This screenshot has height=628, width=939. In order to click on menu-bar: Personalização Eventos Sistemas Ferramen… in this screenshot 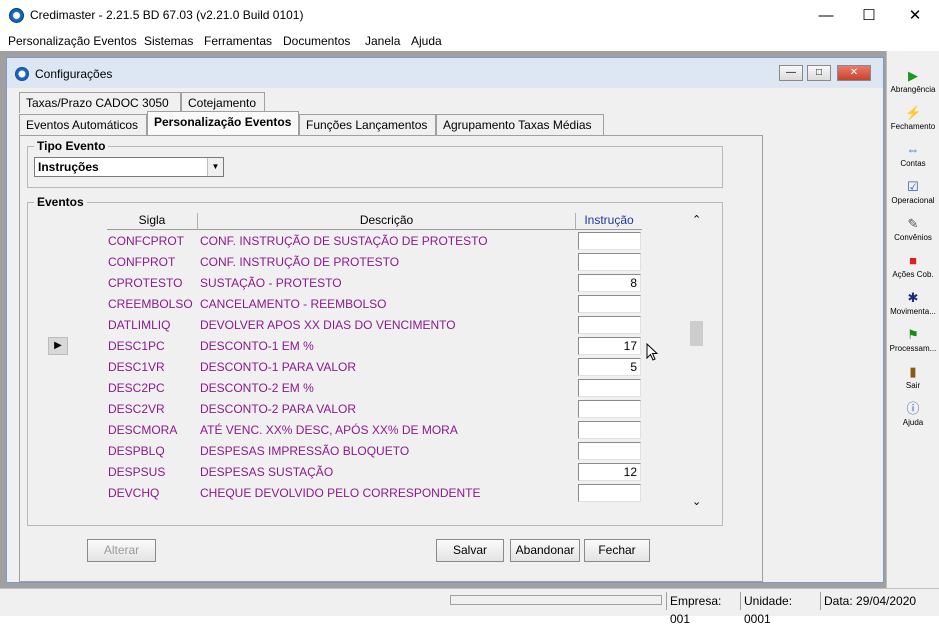, I will do `click(469, 41)`.